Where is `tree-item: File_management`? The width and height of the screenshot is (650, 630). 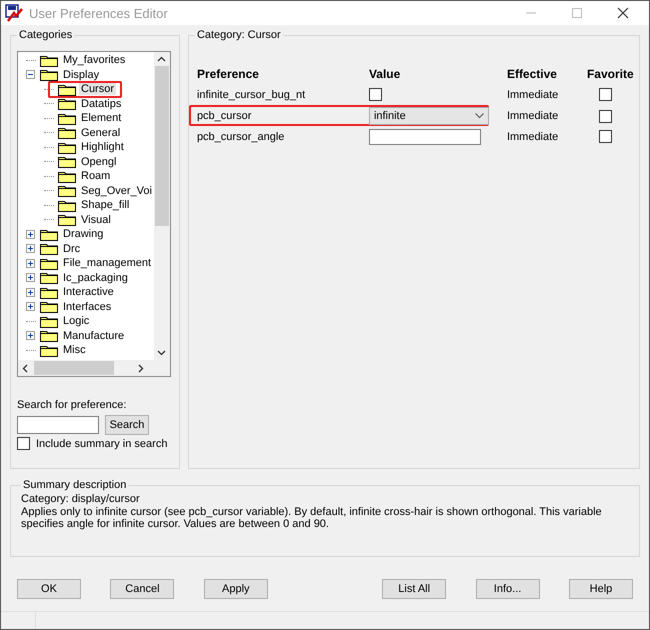 tree-item: File_management is located at coordinates (107, 263).